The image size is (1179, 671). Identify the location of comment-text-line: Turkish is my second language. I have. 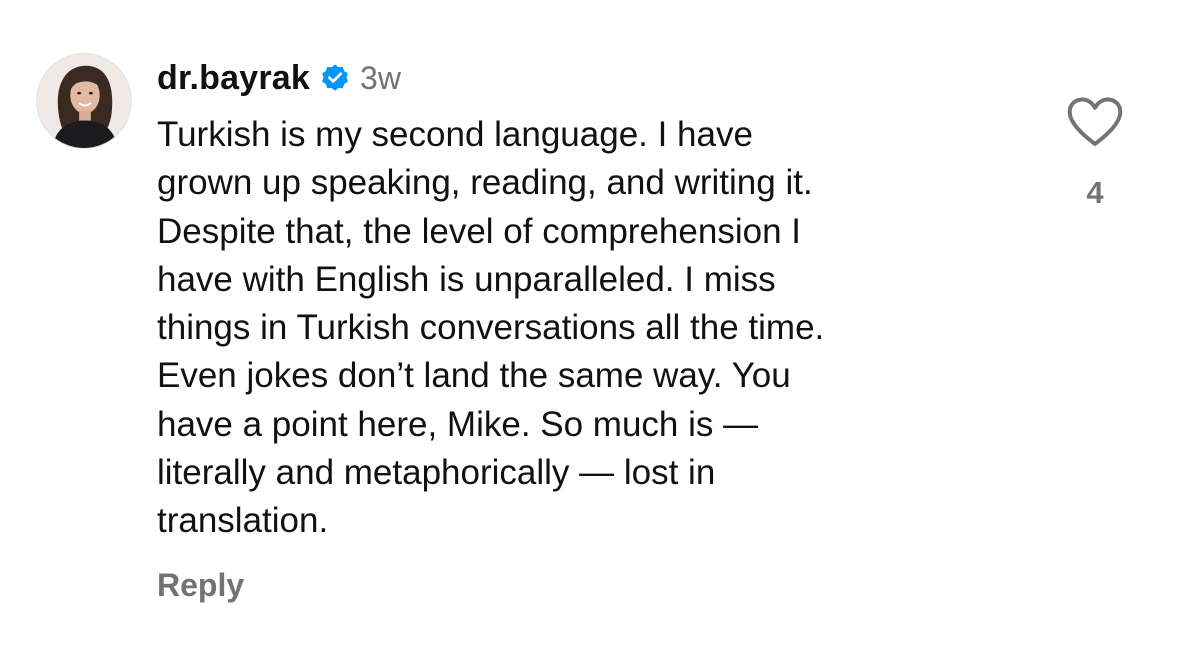
(455, 134).